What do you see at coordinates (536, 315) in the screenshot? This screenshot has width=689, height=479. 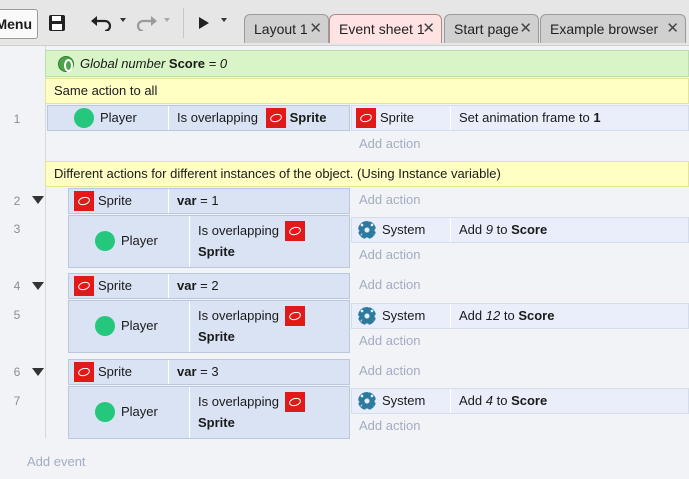 I see `action-target: Score` at bounding box center [536, 315].